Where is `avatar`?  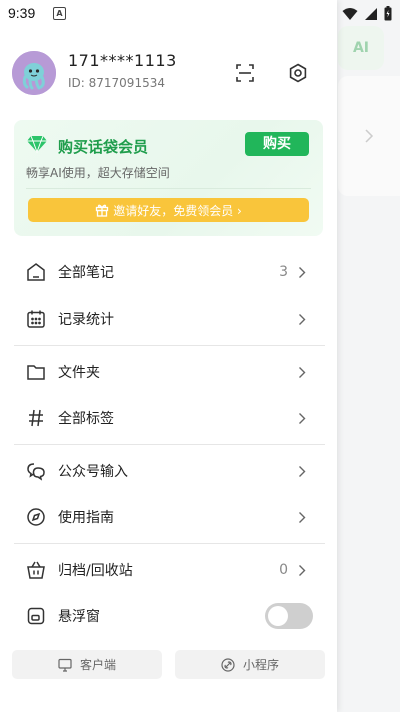 avatar is located at coordinates (34, 73).